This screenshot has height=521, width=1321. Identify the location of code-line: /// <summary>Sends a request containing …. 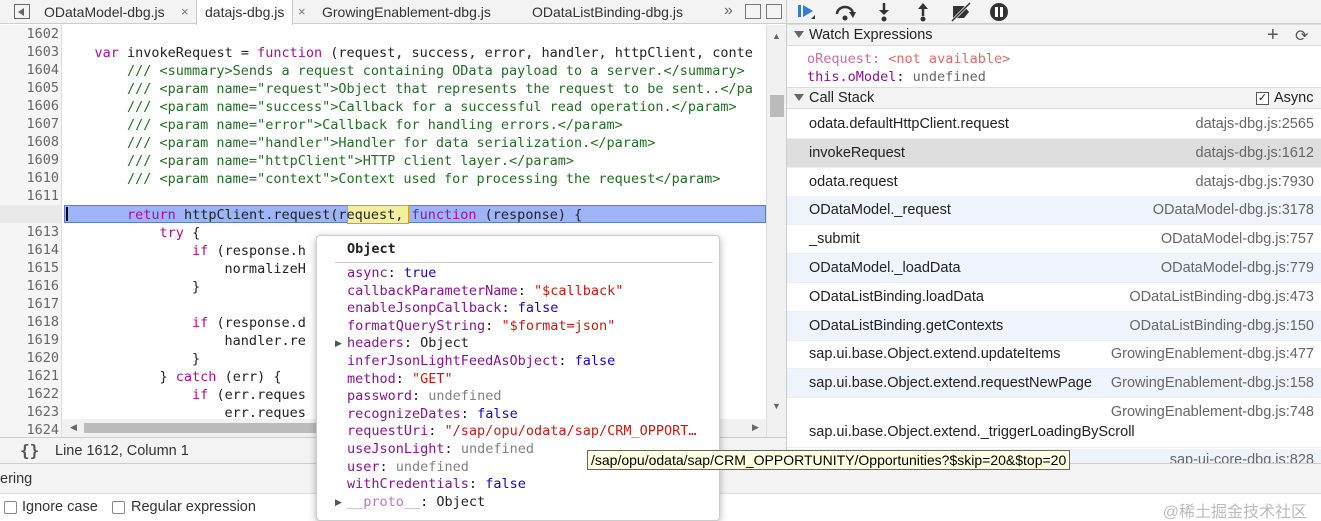
(403, 71).